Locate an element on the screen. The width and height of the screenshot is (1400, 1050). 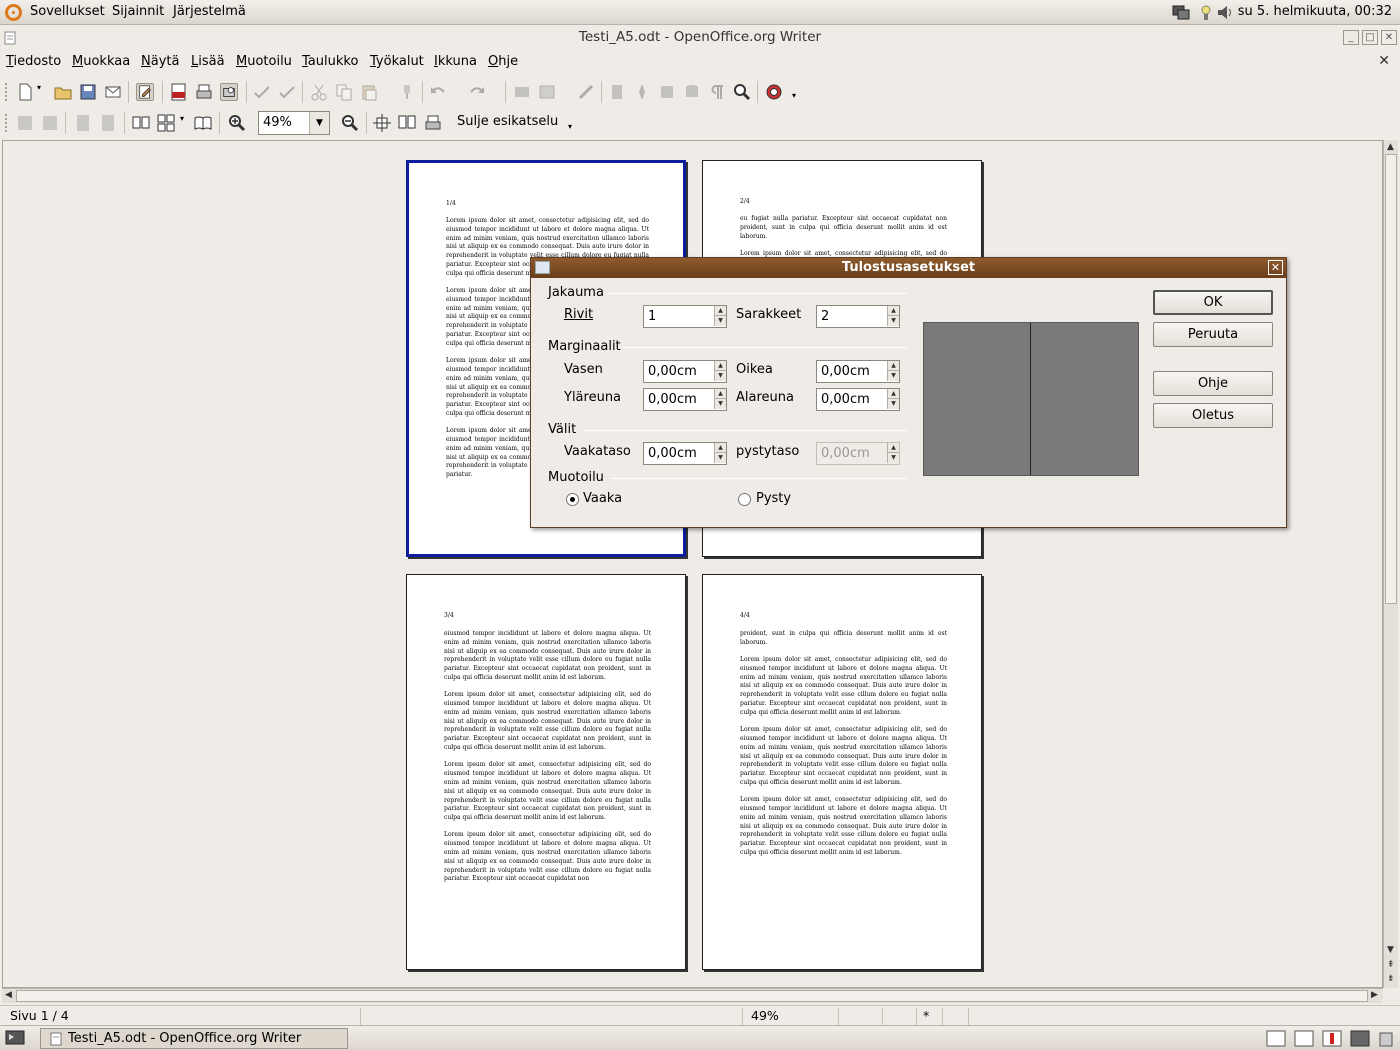
close-document-icon: ✕ is located at coordinates (1384, 61).